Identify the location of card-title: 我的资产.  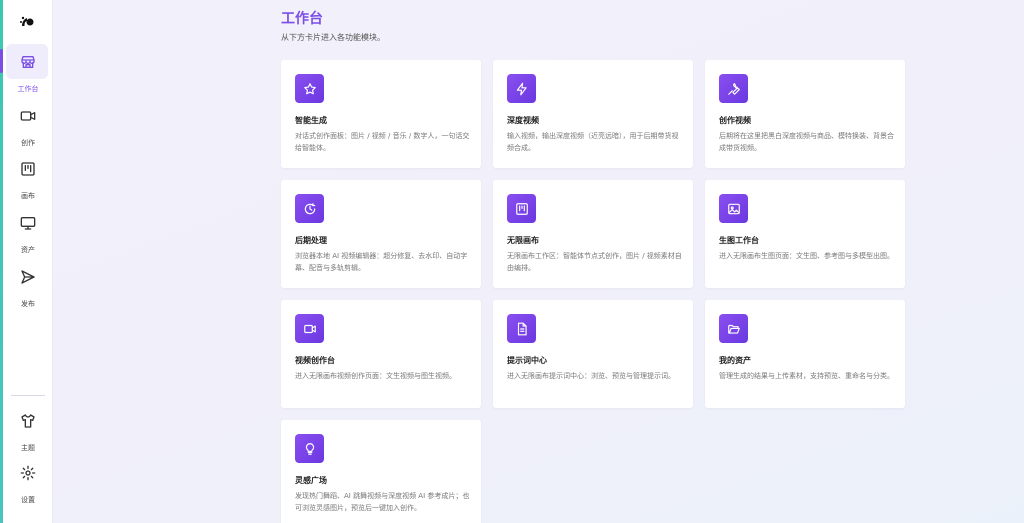
(735, 360).